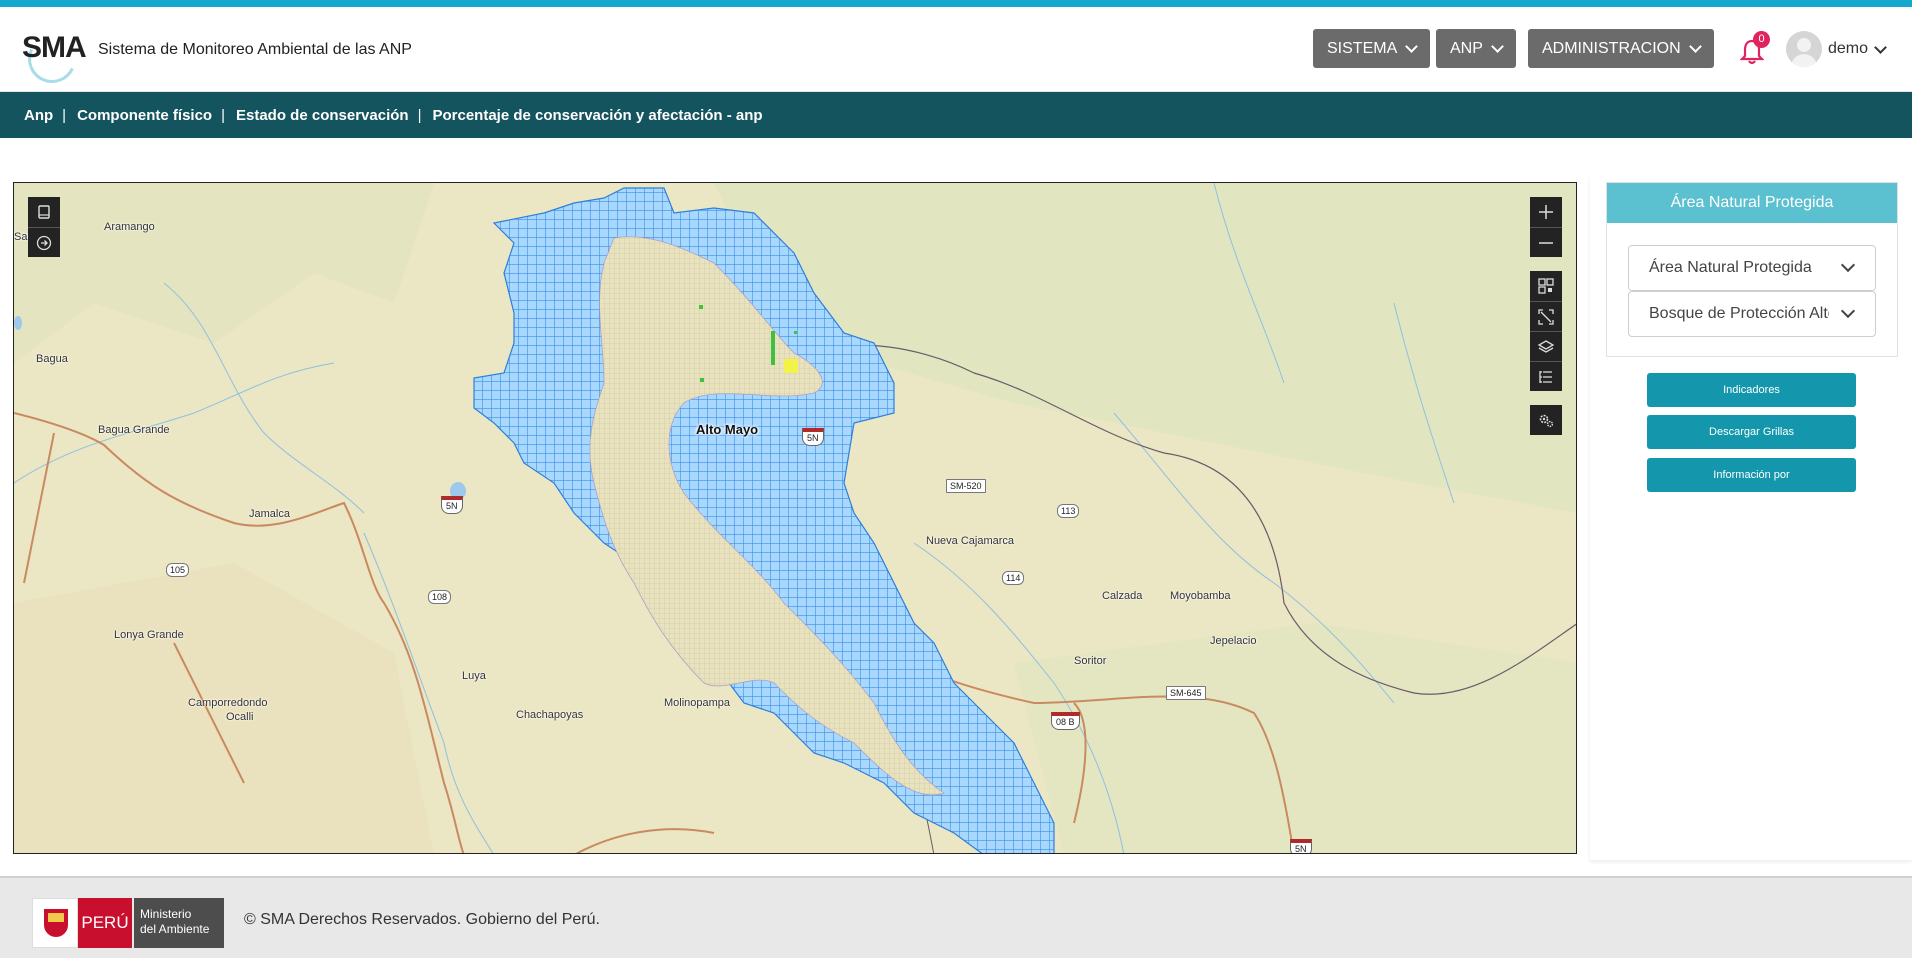 This screenshot has width=1912, height=958. Describe the element at coordinates (1362, 48) in the screenshot. I see `nav-sistema-label: SISTEMA` at that location.